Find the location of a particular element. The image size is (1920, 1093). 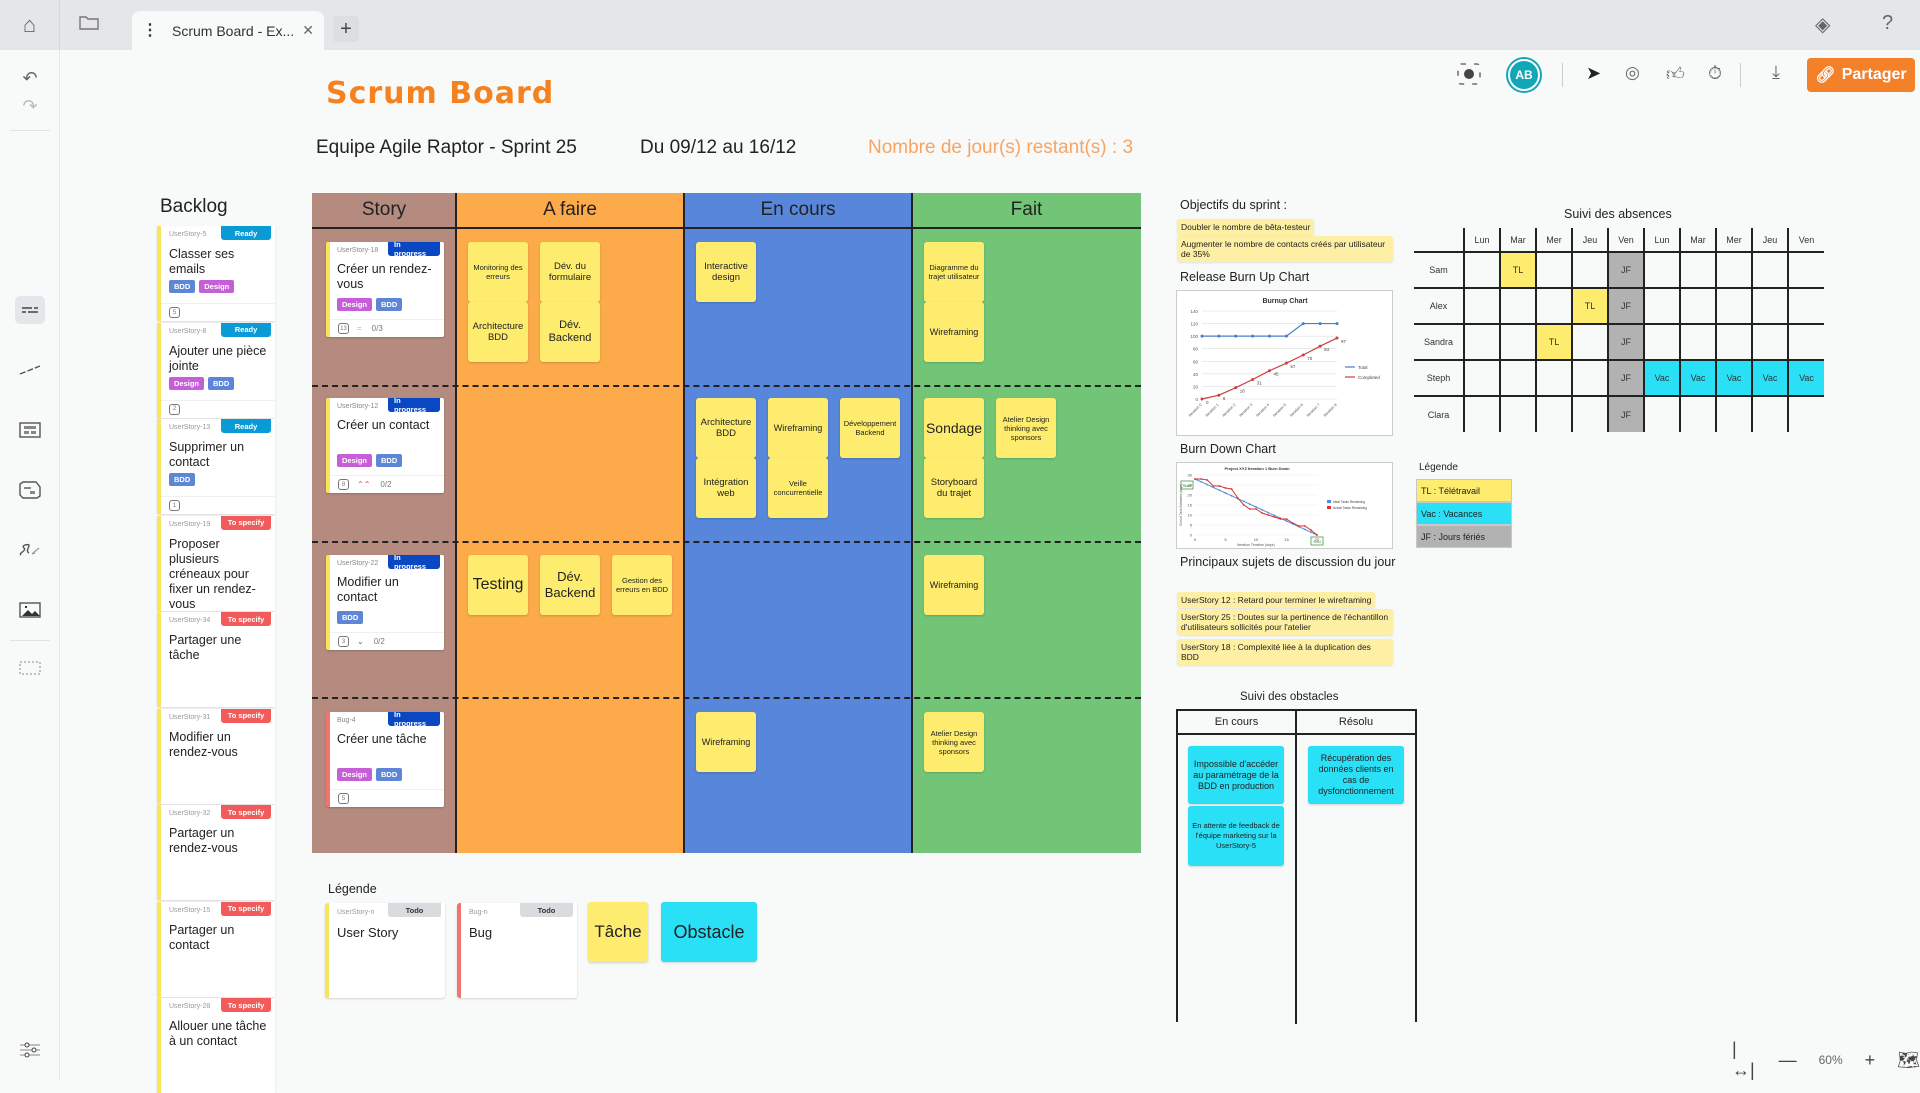

zoom-in-icon: + is located at coordinates (1870, 1060).